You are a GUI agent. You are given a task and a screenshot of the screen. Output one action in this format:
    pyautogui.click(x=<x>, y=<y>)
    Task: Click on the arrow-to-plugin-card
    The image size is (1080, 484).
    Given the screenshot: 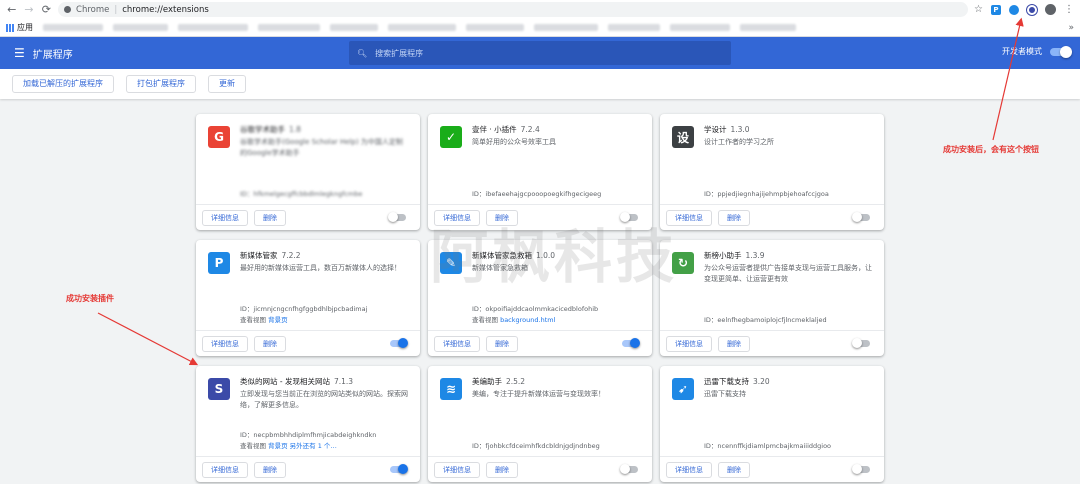 What is the action you would take?
    pyautogui.click(x=148, y=339)
    